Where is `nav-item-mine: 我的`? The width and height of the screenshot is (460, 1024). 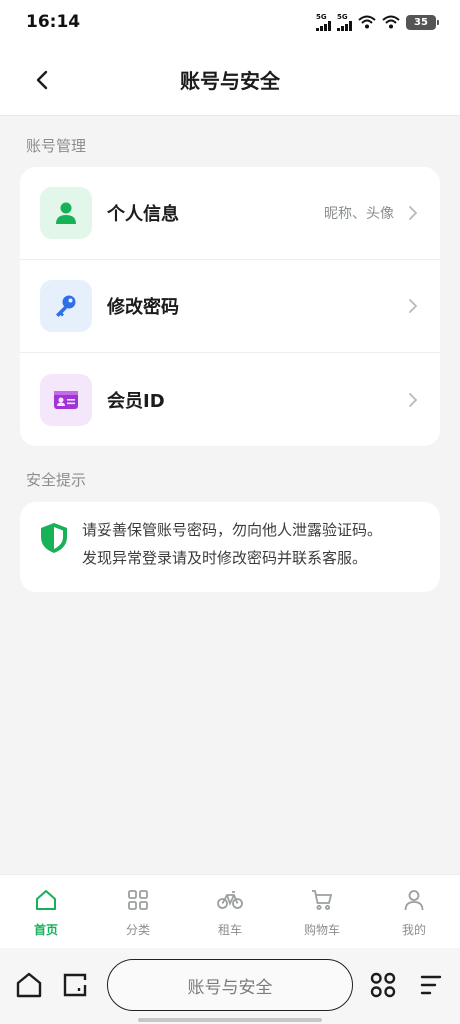 nav-item-mine: 我的 is located at coordinates (414, 912).